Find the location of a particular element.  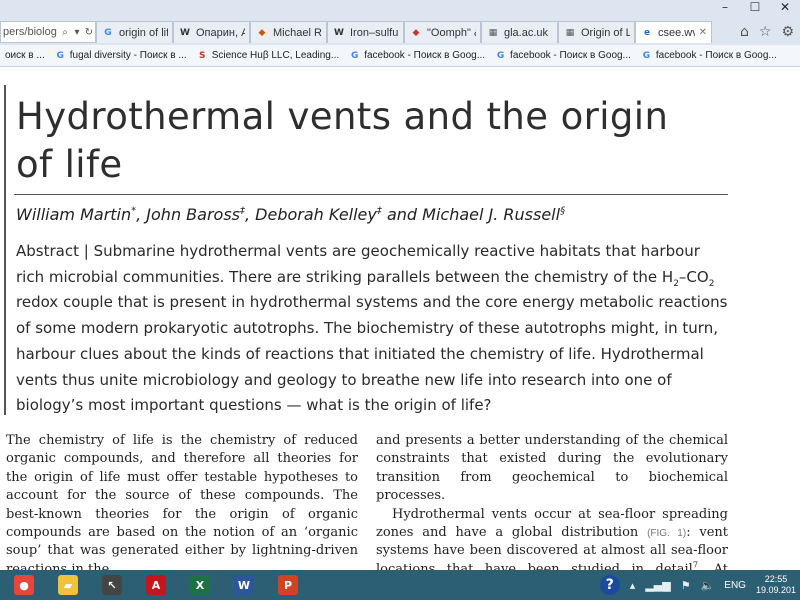

taskbar-pdf-reader-button: A is located at coordinates (156, 585).